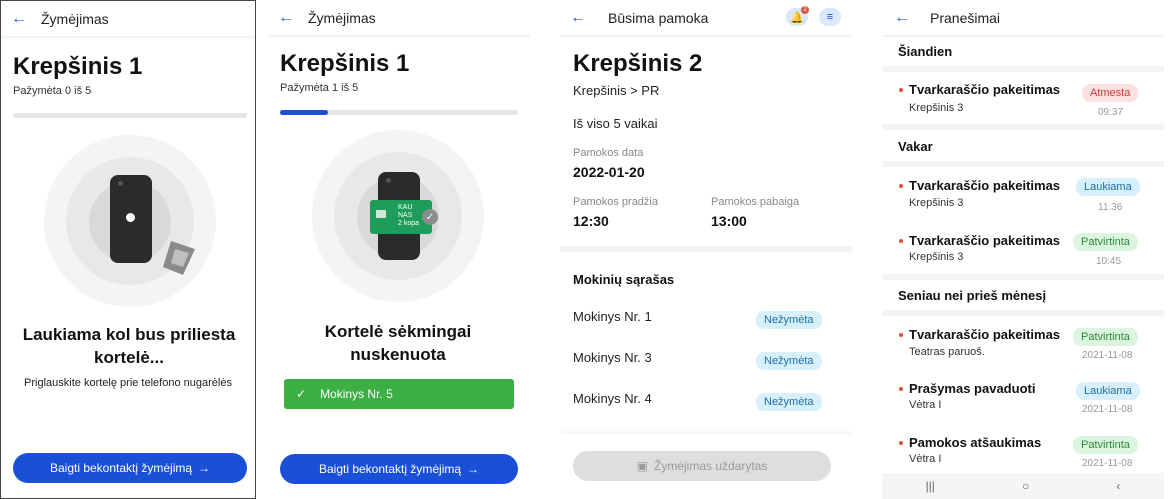  I want to click on scanned-student-bar: ✓ Mokinys Nr. 5, so click(399, 394).